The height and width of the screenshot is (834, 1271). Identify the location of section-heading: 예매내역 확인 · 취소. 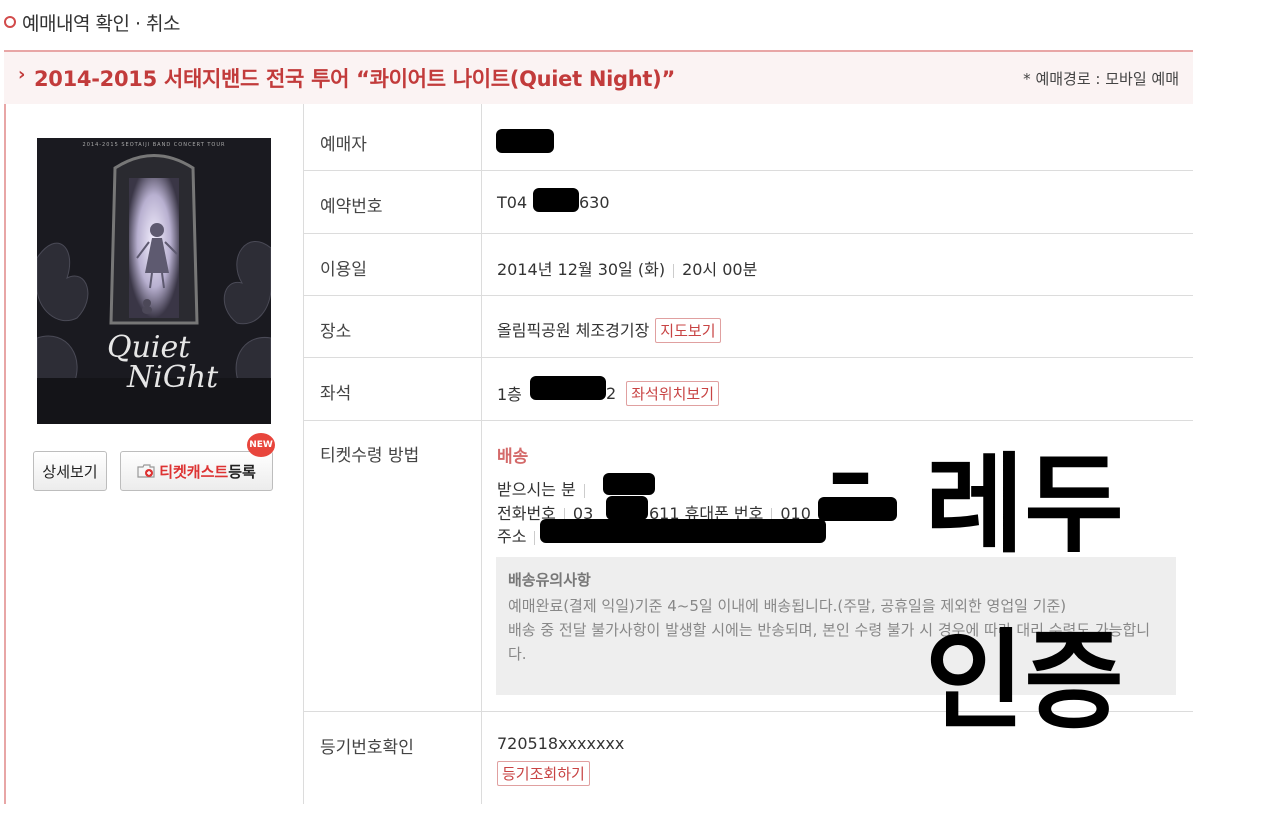
(92, 22).